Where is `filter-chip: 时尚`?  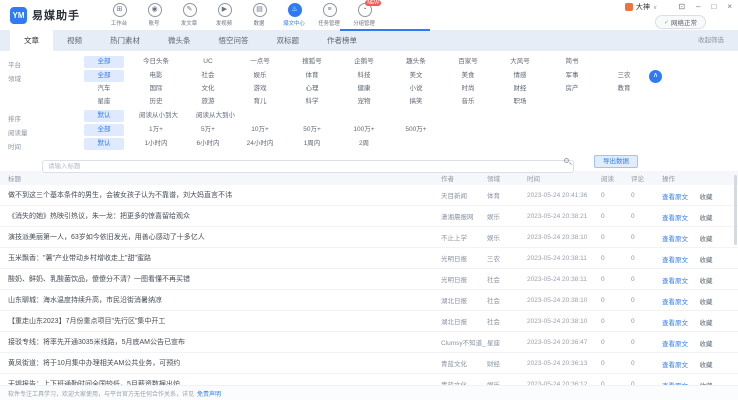 filter-chip: 时尚 is located at coordinates (468, 89).